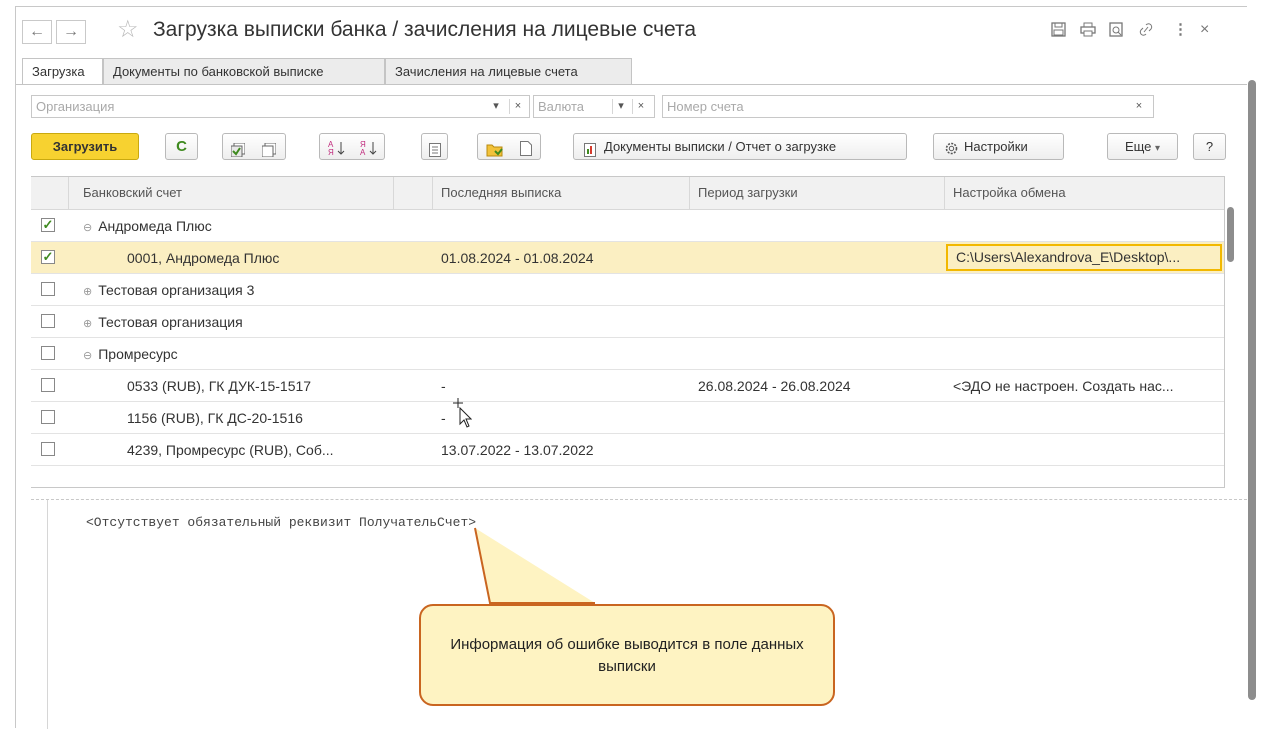 Image resolution: width=1261 pixels, height=729 pixels. I want to click on back-icon: ←, so click(37, 31).